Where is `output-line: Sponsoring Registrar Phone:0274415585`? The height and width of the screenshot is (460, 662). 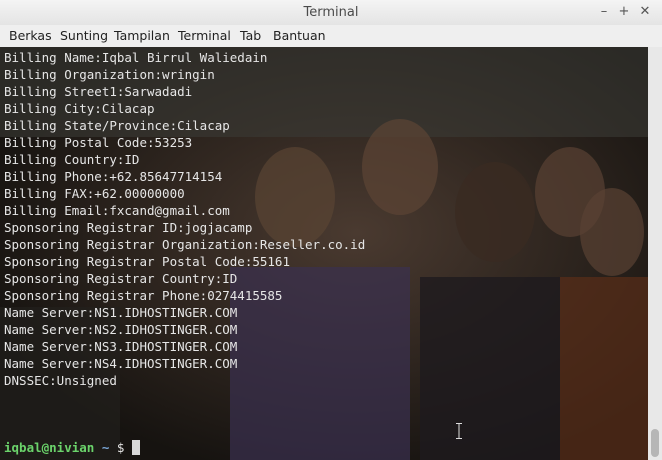 output-line: Sponsoring Registrar Phone:0274415585 is located at coordinates (143, 295).